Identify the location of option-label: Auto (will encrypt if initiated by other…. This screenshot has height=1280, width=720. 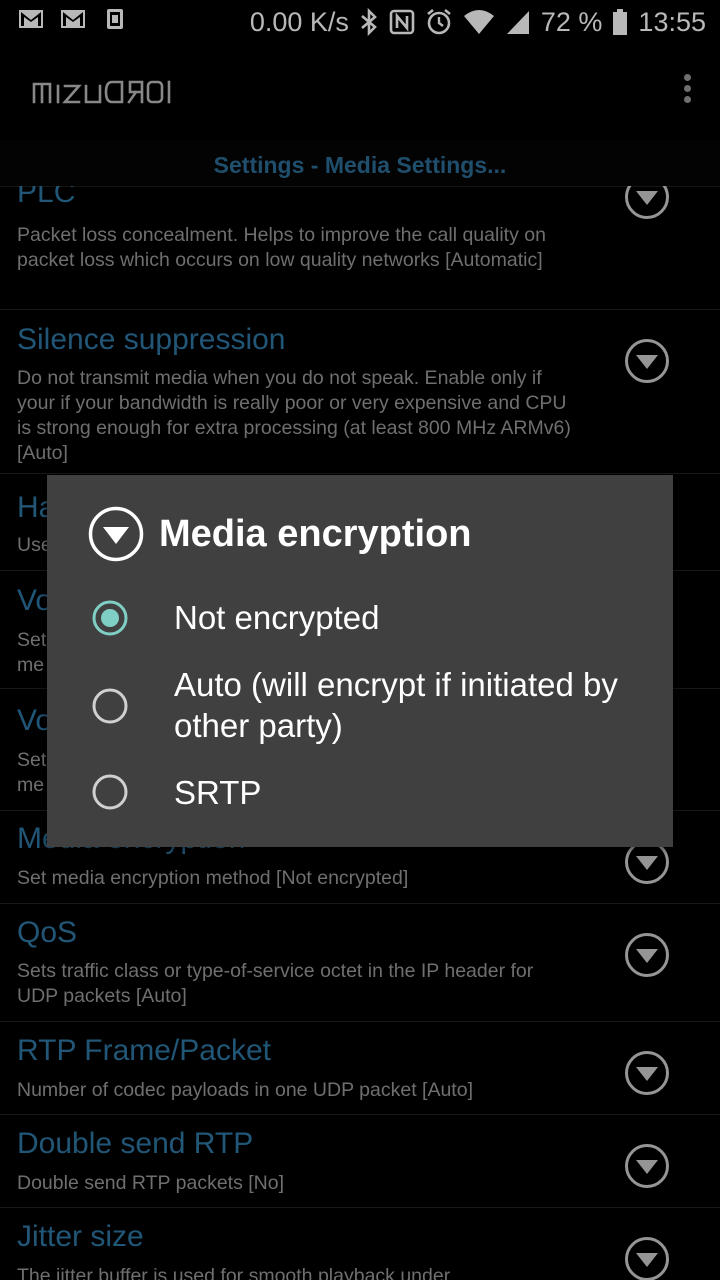
(396, 705).